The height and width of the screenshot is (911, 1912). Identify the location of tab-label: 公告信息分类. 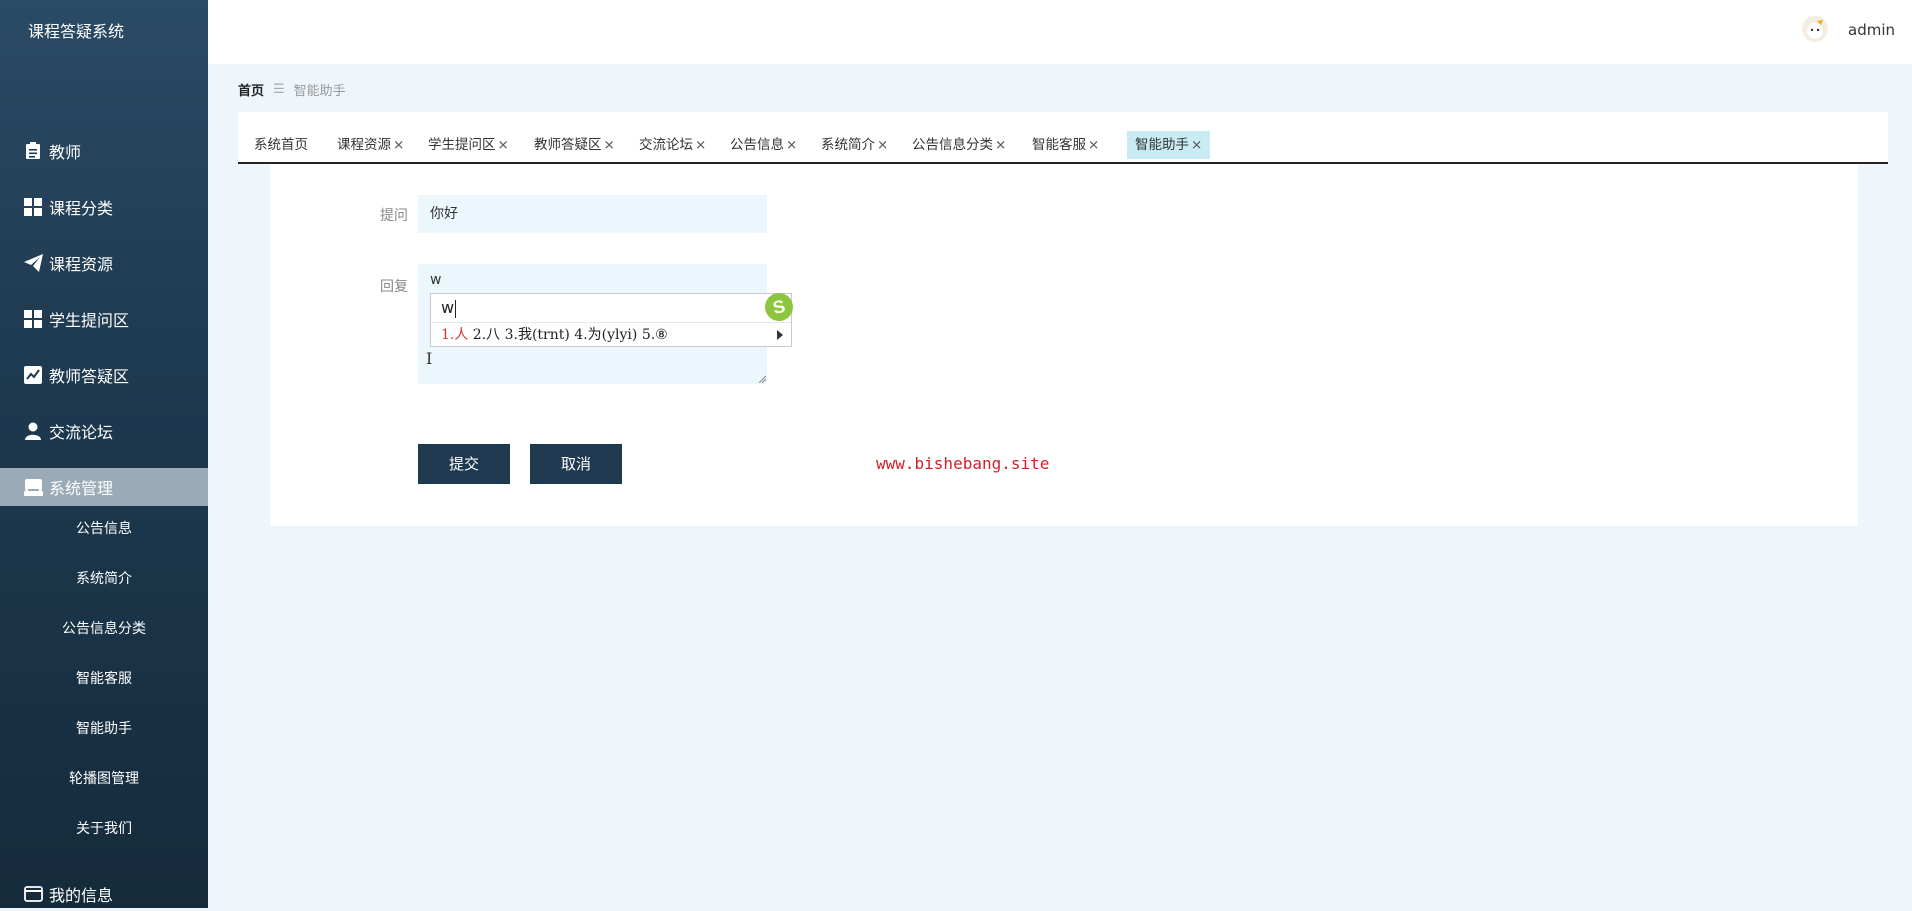
(952, 145).